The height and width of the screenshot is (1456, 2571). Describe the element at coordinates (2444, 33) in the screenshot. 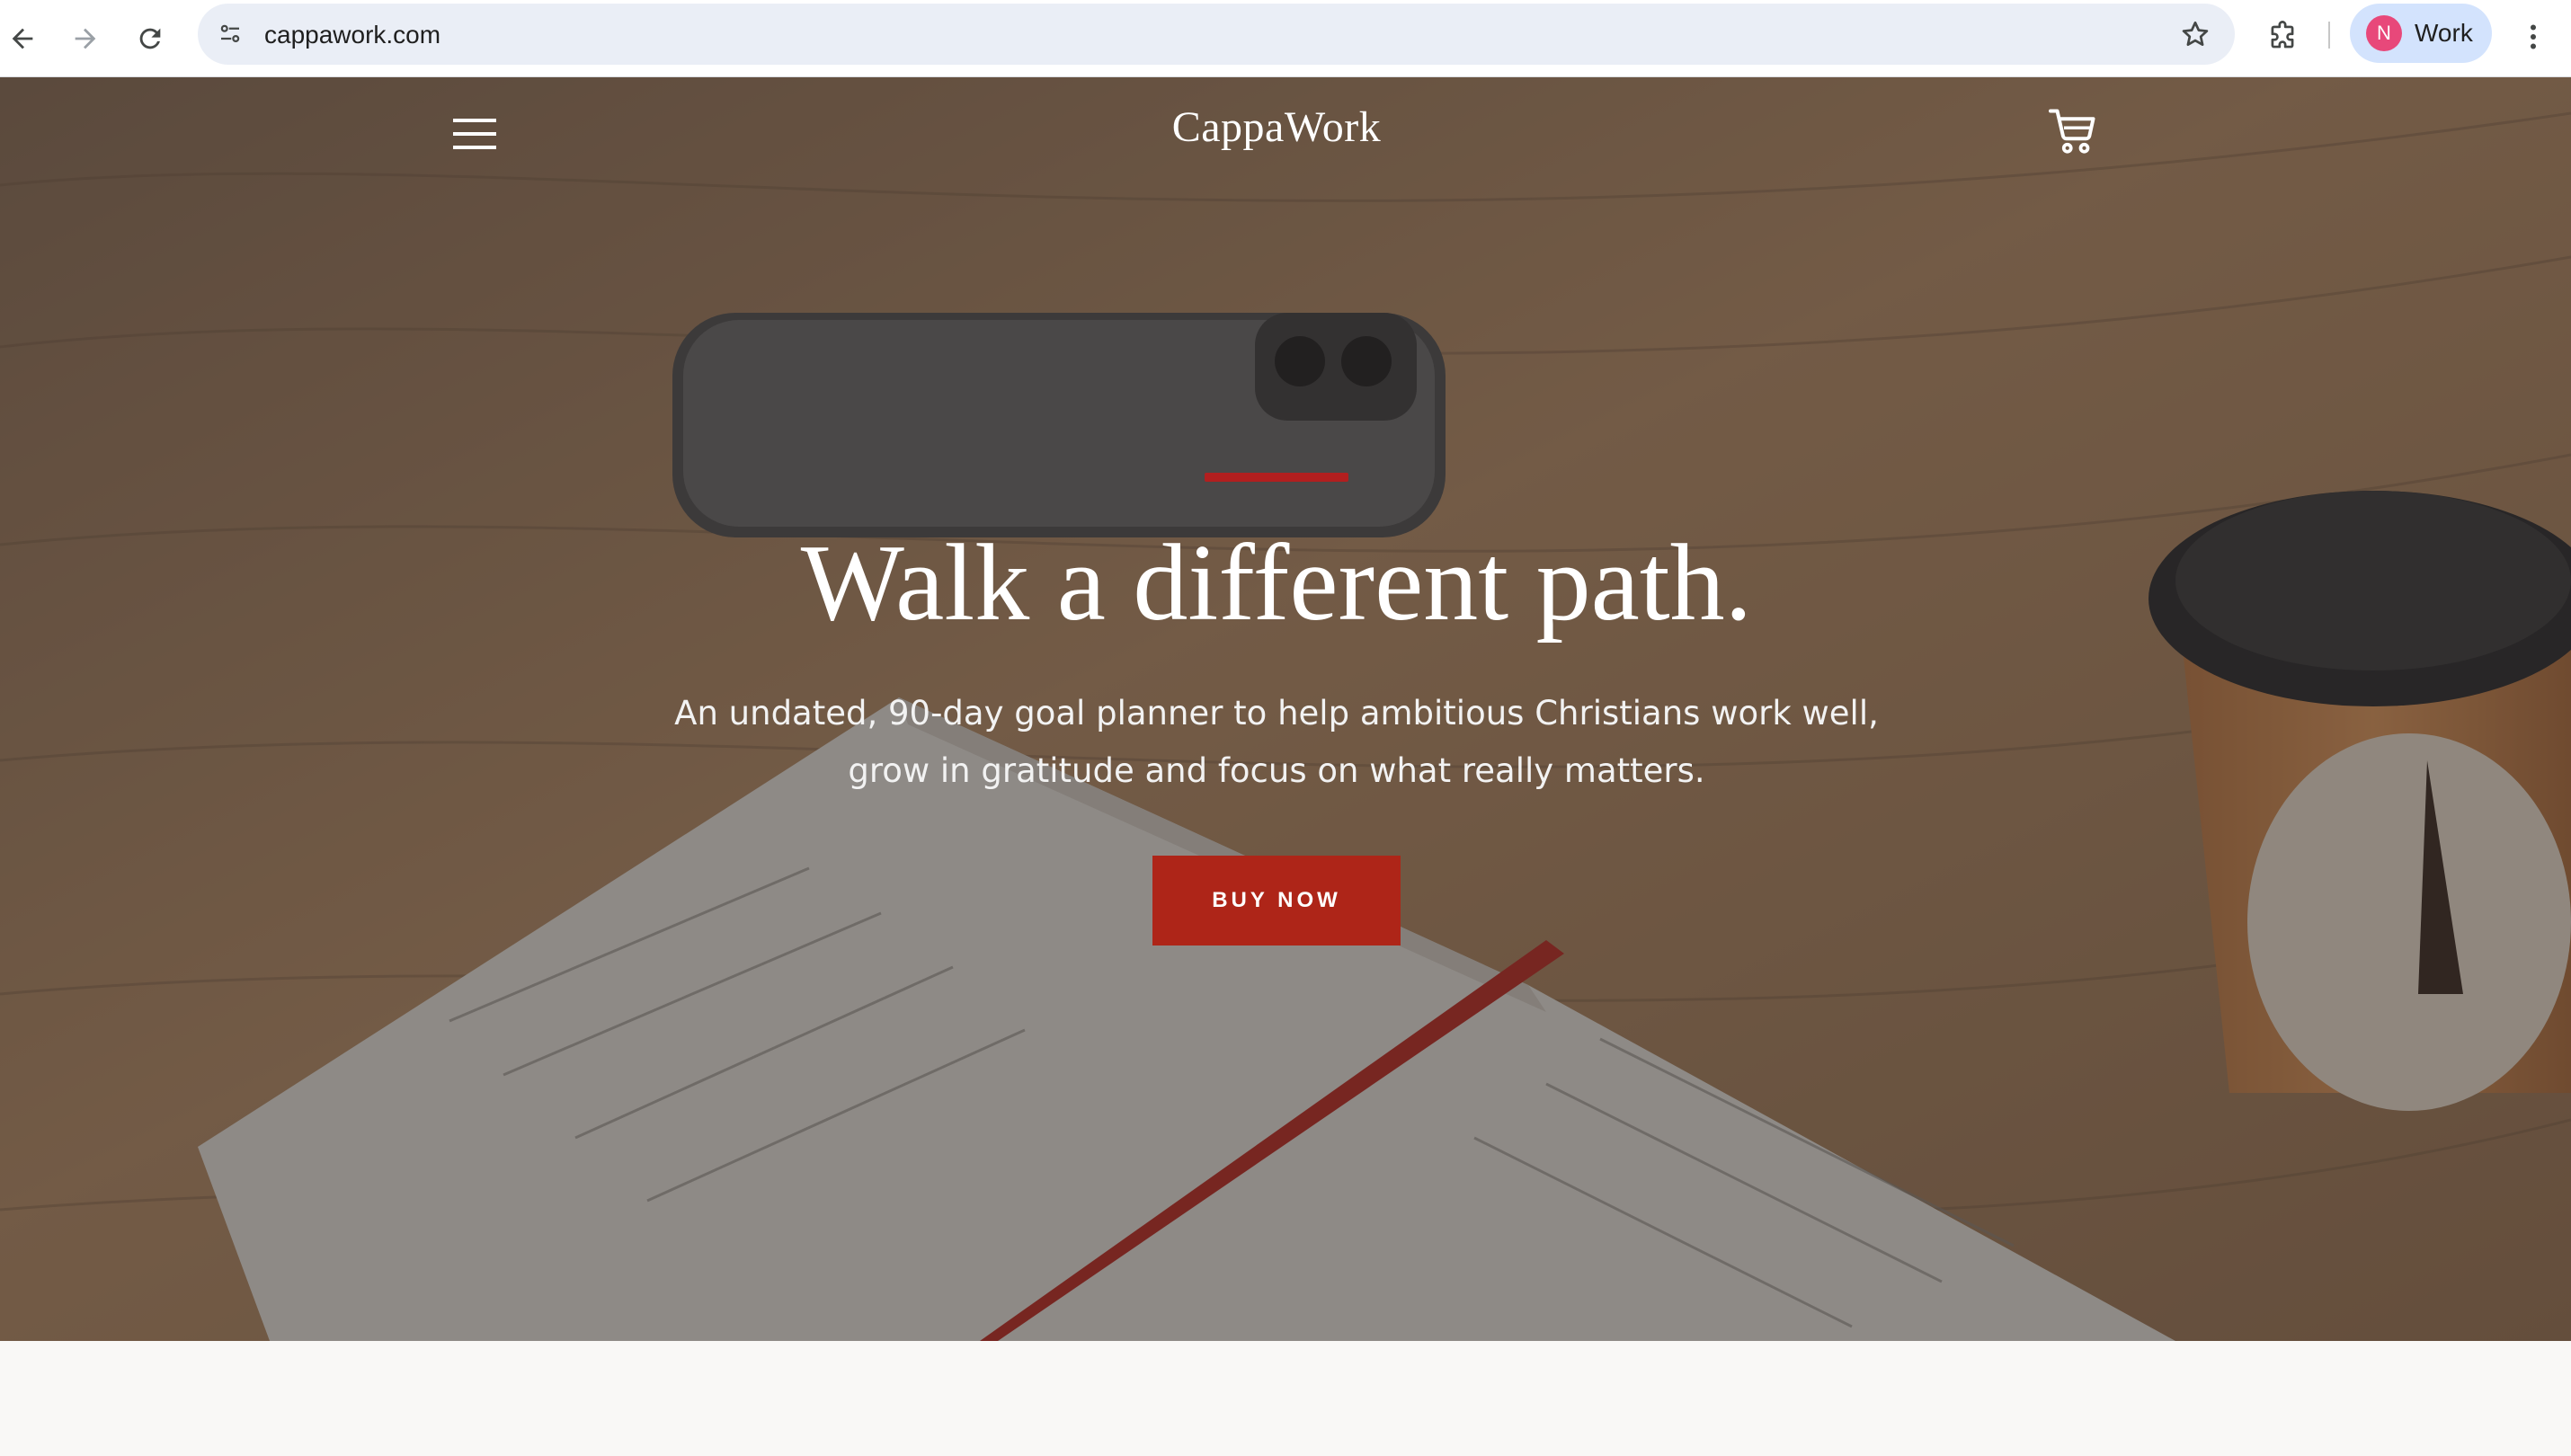

I see `profile-name: Work` at that location.